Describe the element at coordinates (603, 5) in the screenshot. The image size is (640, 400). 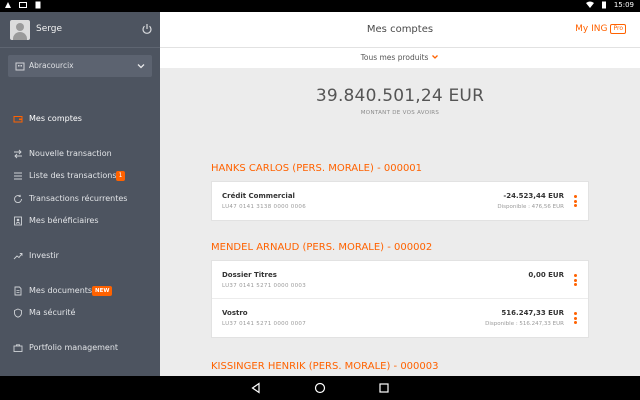
I see `battery-icon` at that location.